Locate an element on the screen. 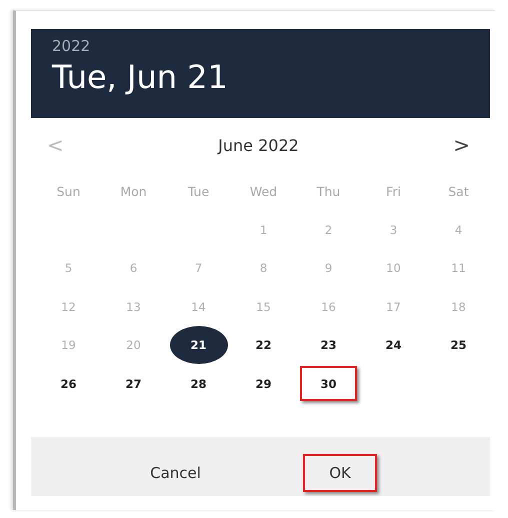  weekday-label: Sat is located at coordinates (458, 191).